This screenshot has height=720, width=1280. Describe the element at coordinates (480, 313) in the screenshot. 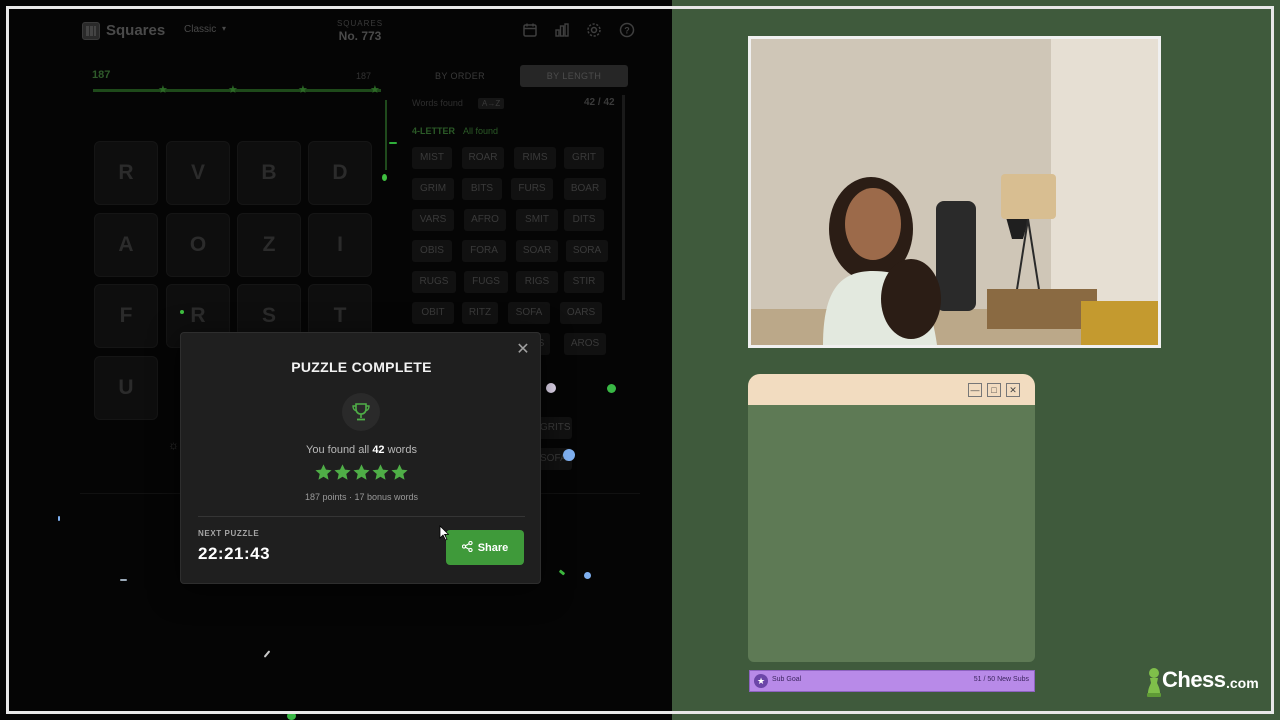

I see `word-chip: RITZ` at that location.